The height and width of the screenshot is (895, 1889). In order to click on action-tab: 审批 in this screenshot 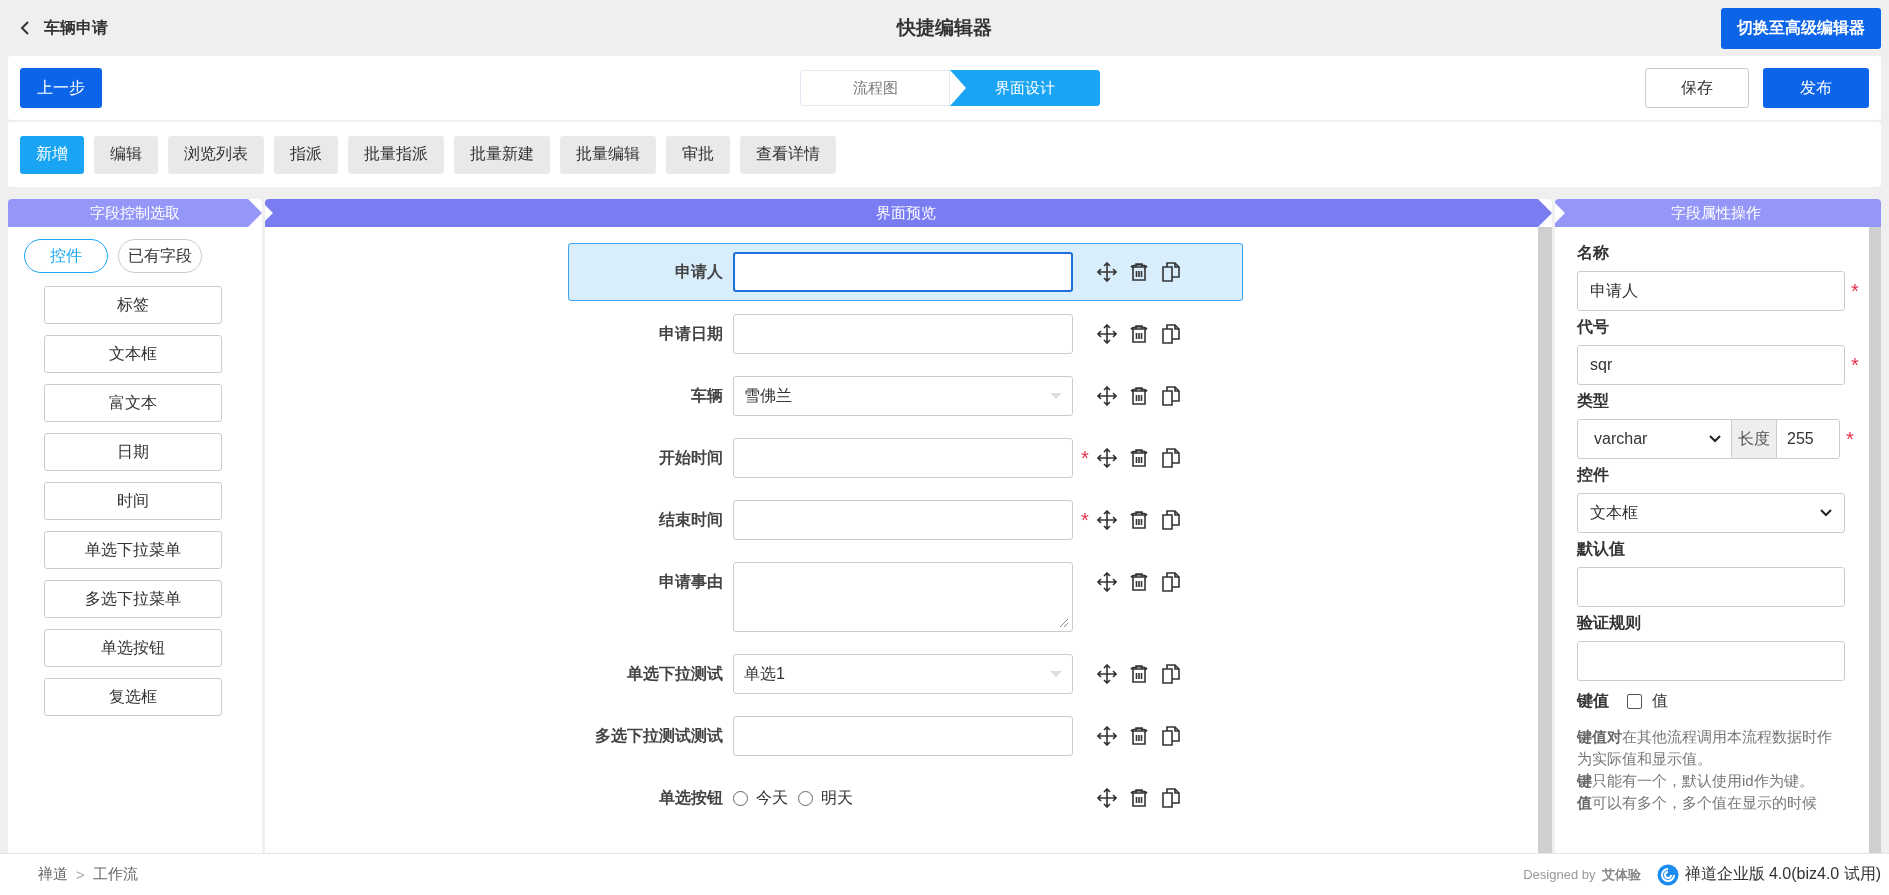, I will do `click(698, 154)`.